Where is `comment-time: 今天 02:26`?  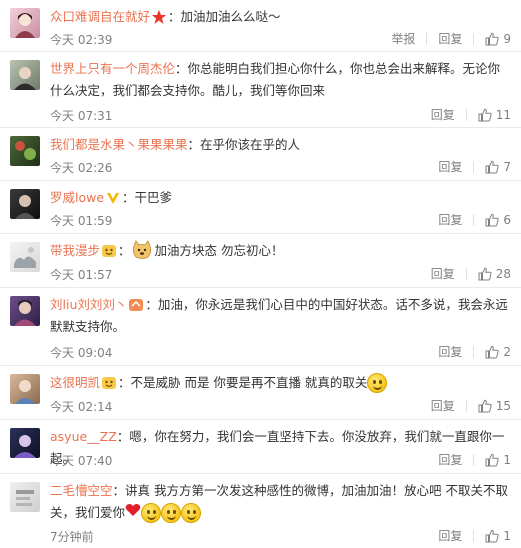
comment-time: 今天 02:26 is located at coordinates (81, 168).